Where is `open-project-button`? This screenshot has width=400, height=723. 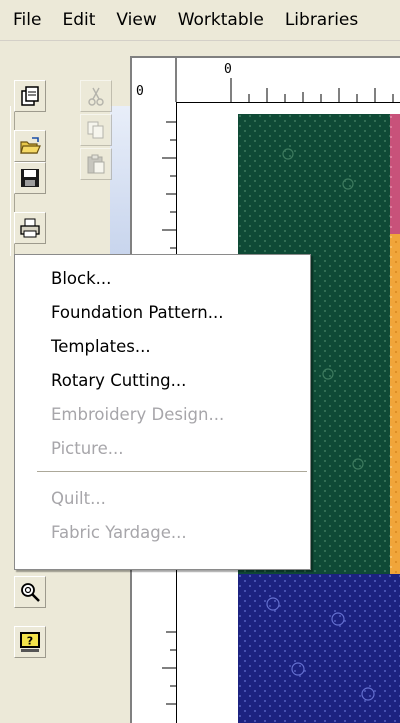
open-project-button is located at coordinates (30, 146).